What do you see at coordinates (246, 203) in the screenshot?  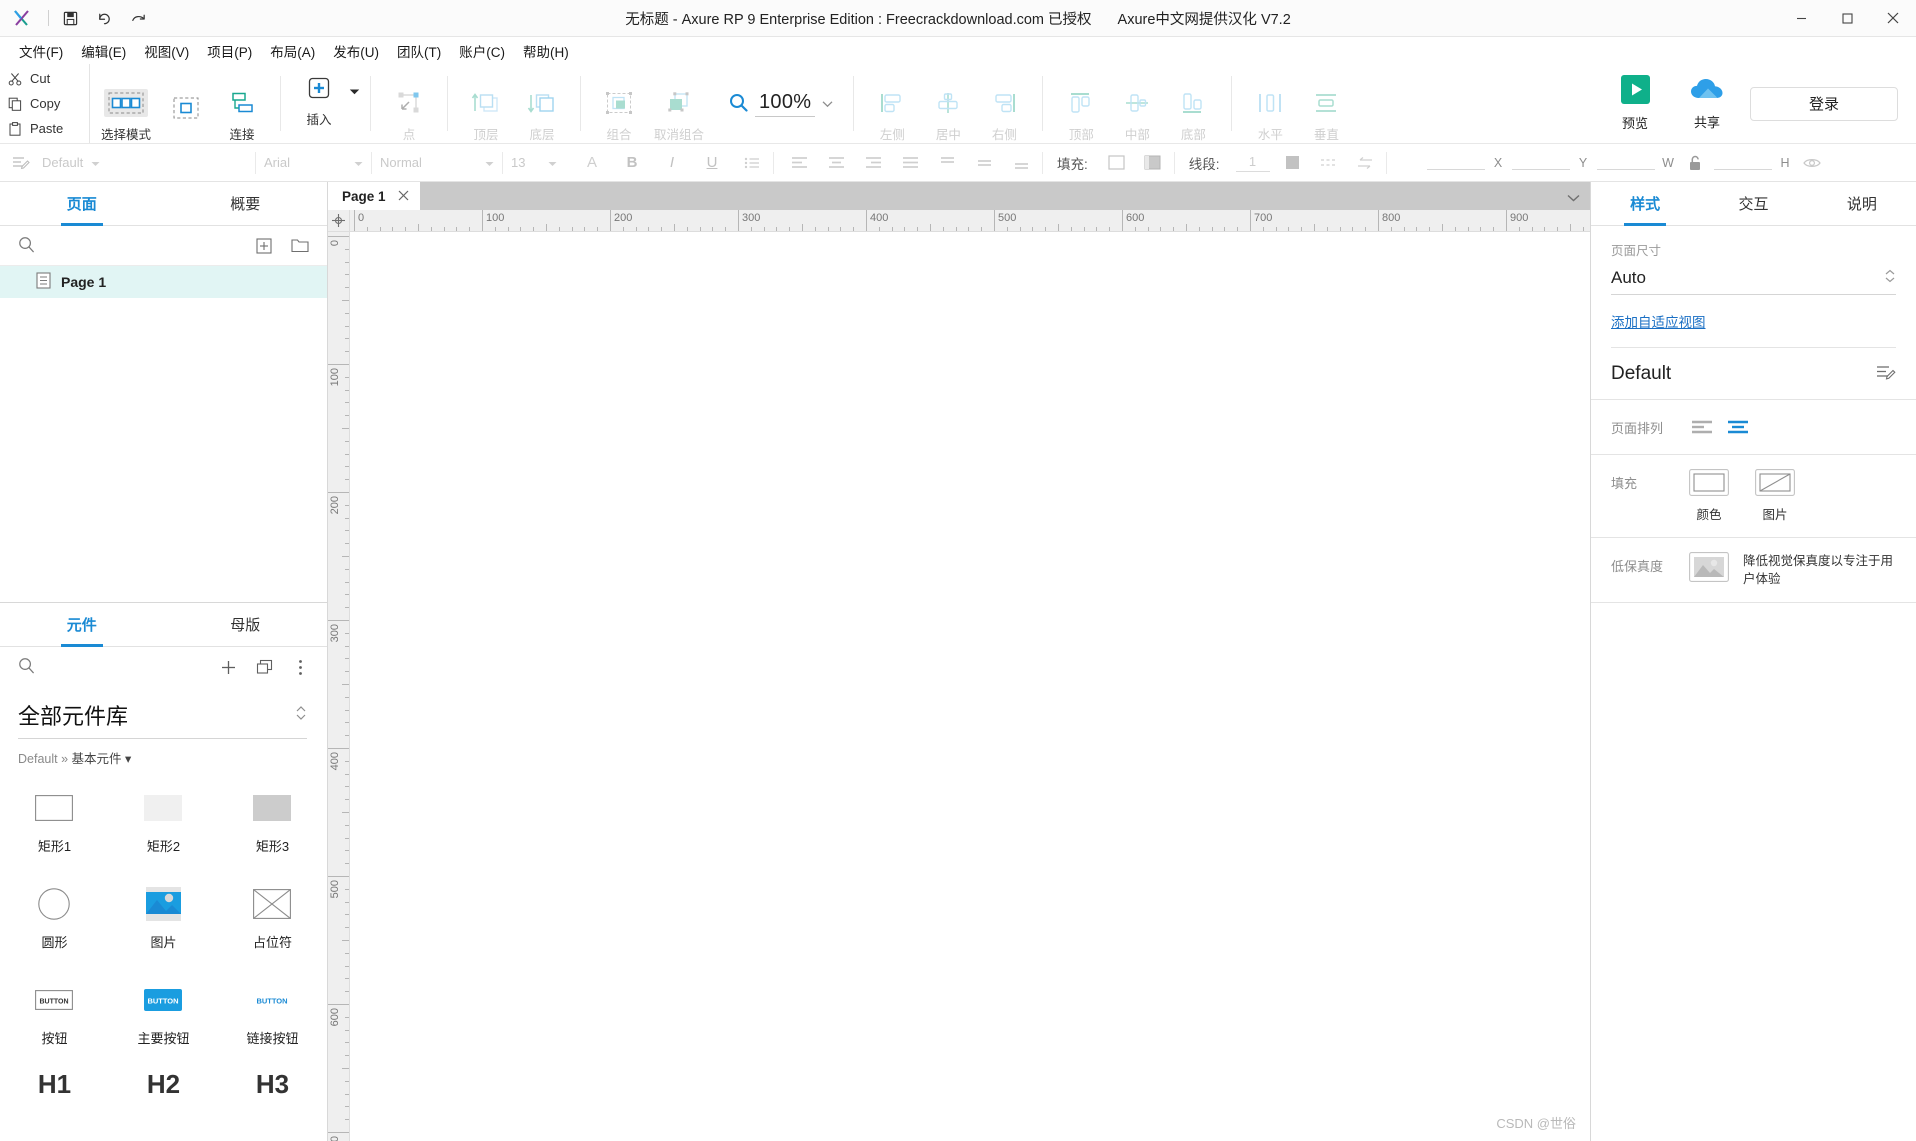 I see `tab-outline: 概要` at bounding box center [246, 203].